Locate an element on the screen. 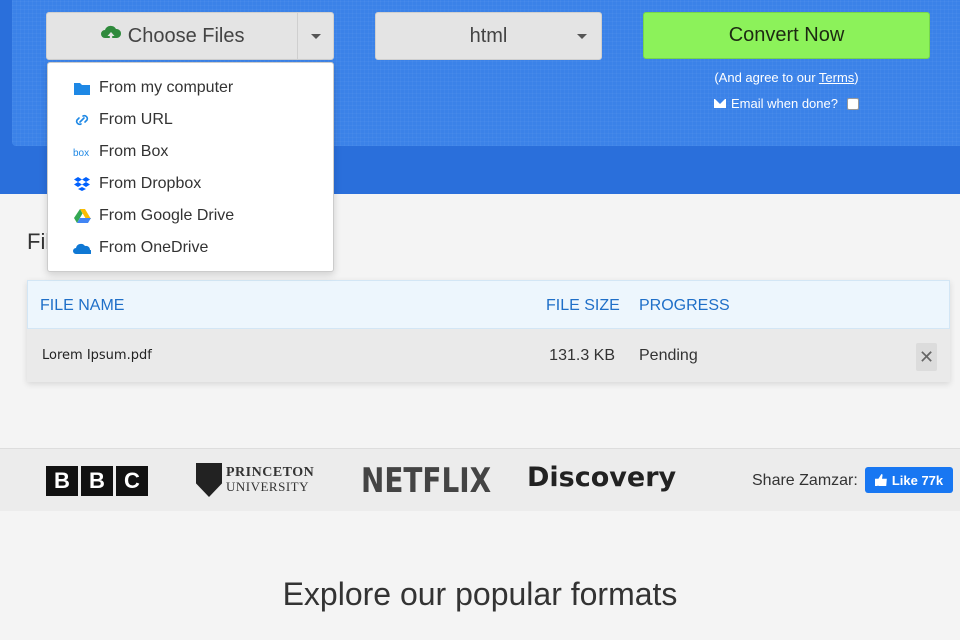 The height and width of the screenshot is (640, 960). cloud-upload-icon is located at coordinates (111, 36).